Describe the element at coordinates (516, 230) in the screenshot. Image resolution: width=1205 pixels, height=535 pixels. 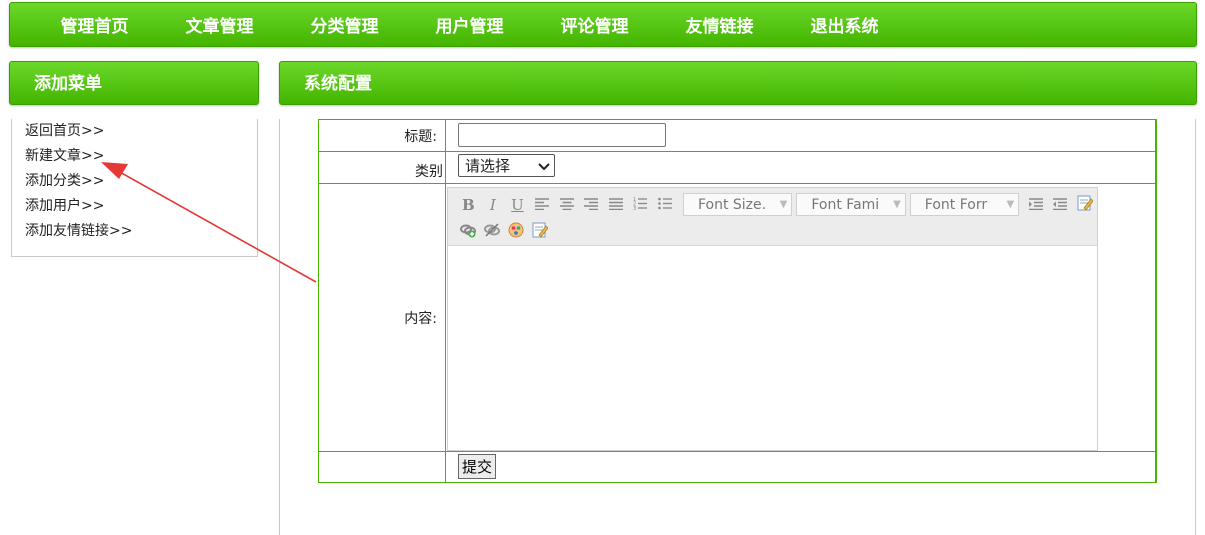
I see `insert-image-icon` at that location.